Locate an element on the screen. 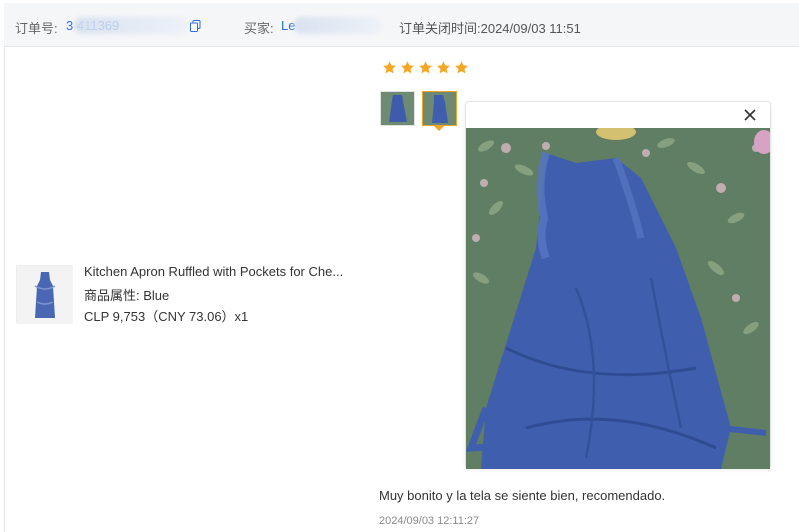 The image size is (799, 532). selected-thumb-caret is located at coordinates (439, 128).